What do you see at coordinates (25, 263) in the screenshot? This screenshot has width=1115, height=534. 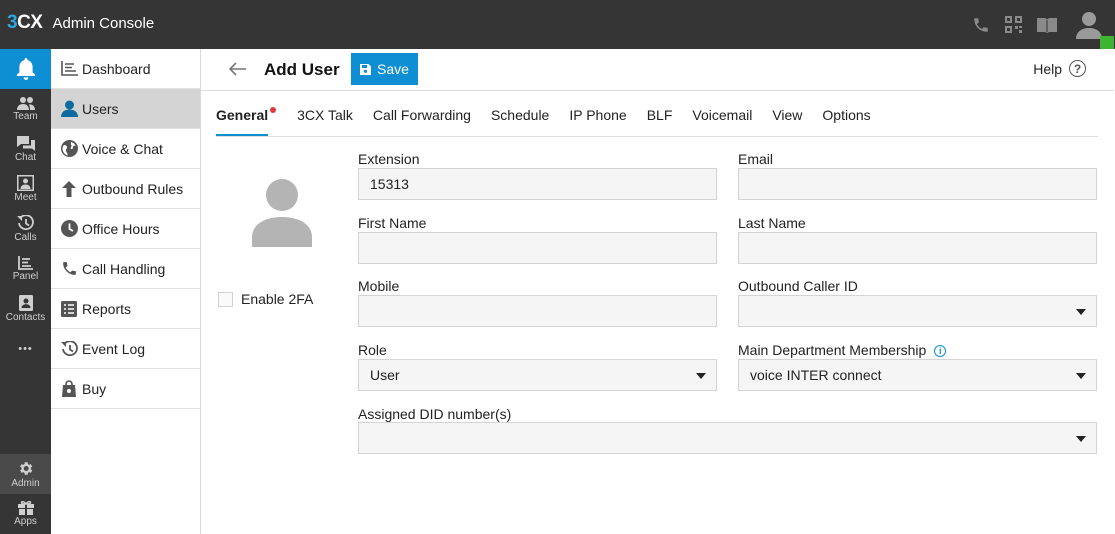 I see `panel-icon` at bounding box center [25, 263].